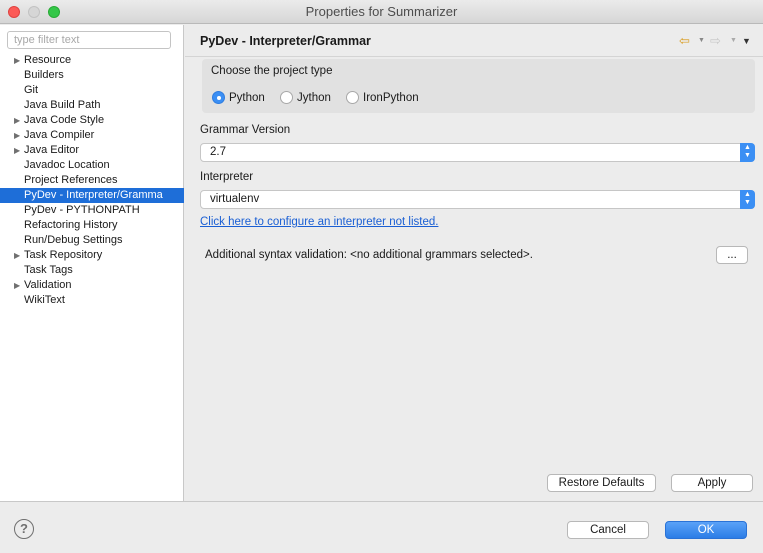  What do you see at coordinates (48, 270) in the screenshot?
I see `tree-item-label: Task Tags` at bounding box center [48, 270].